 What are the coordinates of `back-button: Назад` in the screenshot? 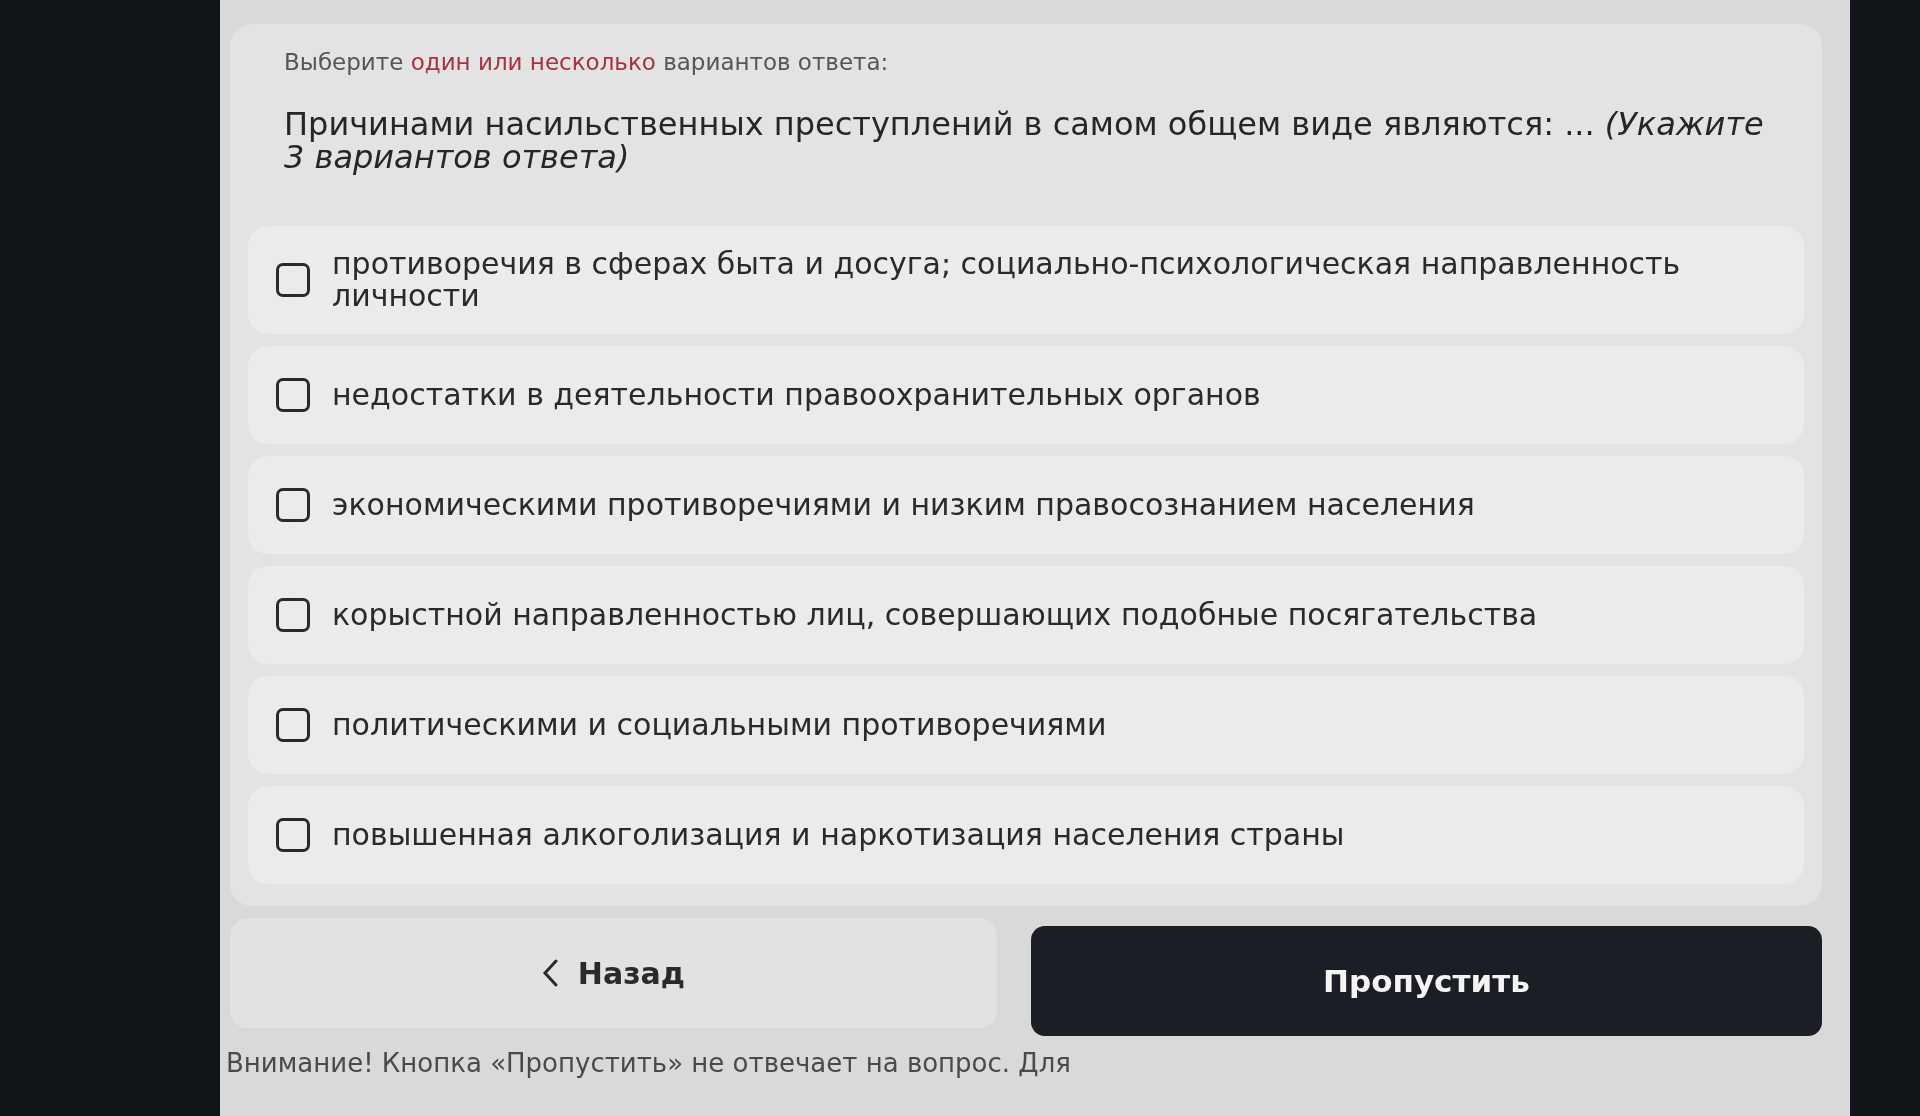 It's located at (613, 973).